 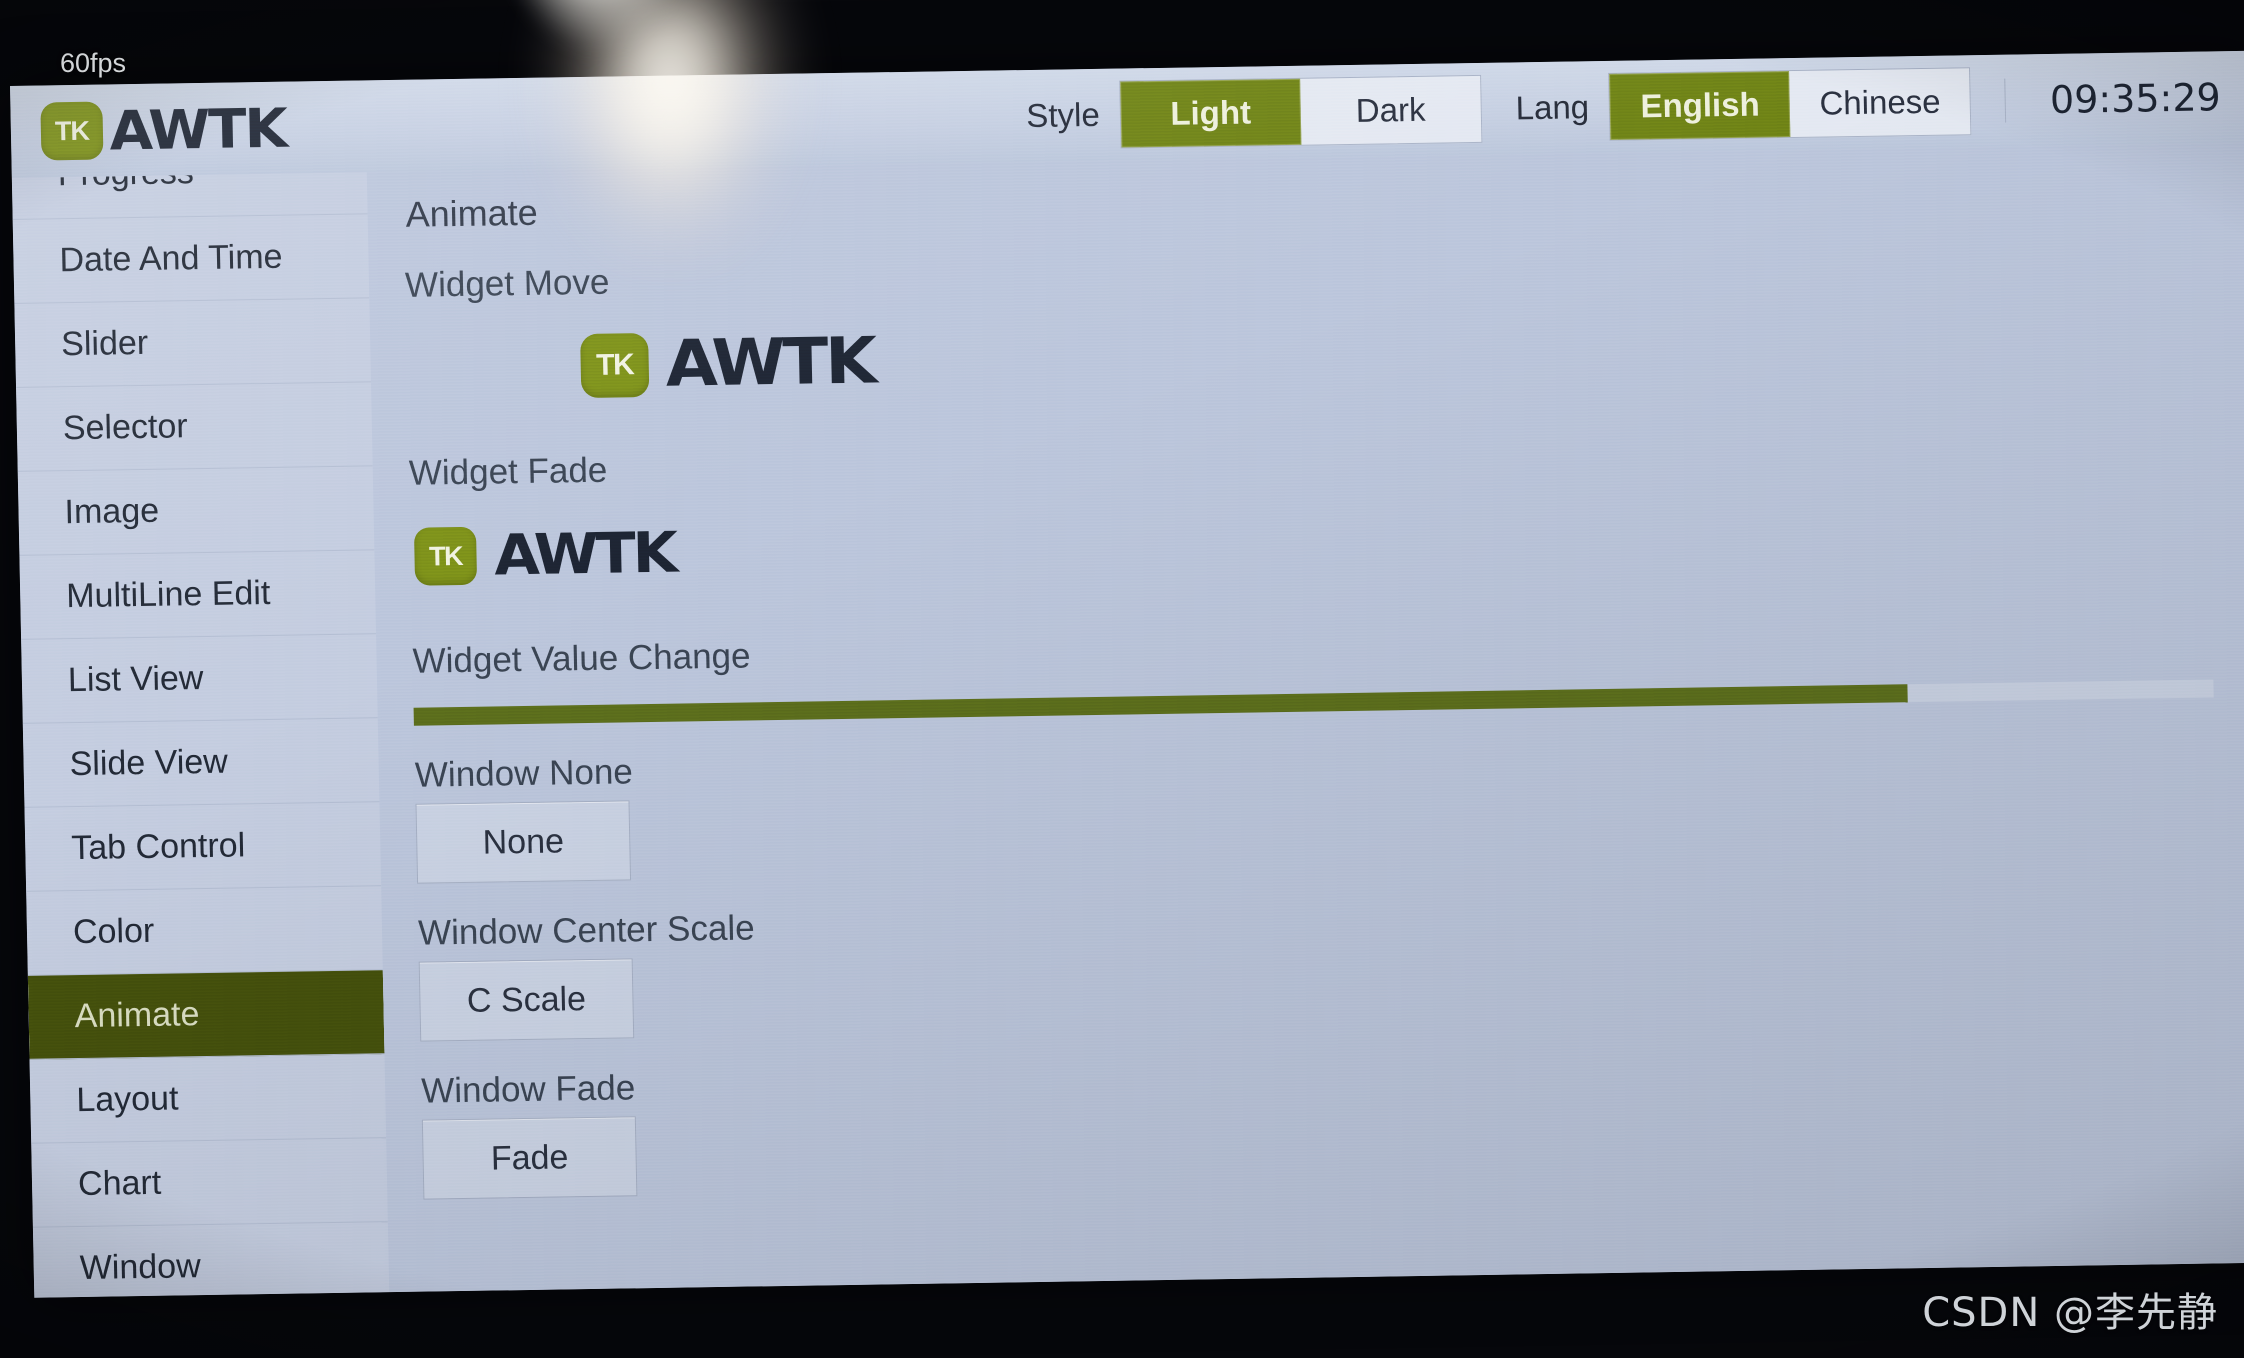 I want to click on lang-label: Lang, so click(x=1552, y=107).